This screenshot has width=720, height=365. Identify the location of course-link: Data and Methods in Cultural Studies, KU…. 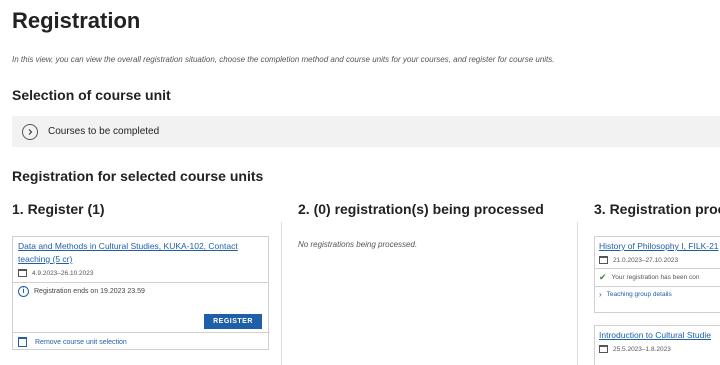
(140, 253).